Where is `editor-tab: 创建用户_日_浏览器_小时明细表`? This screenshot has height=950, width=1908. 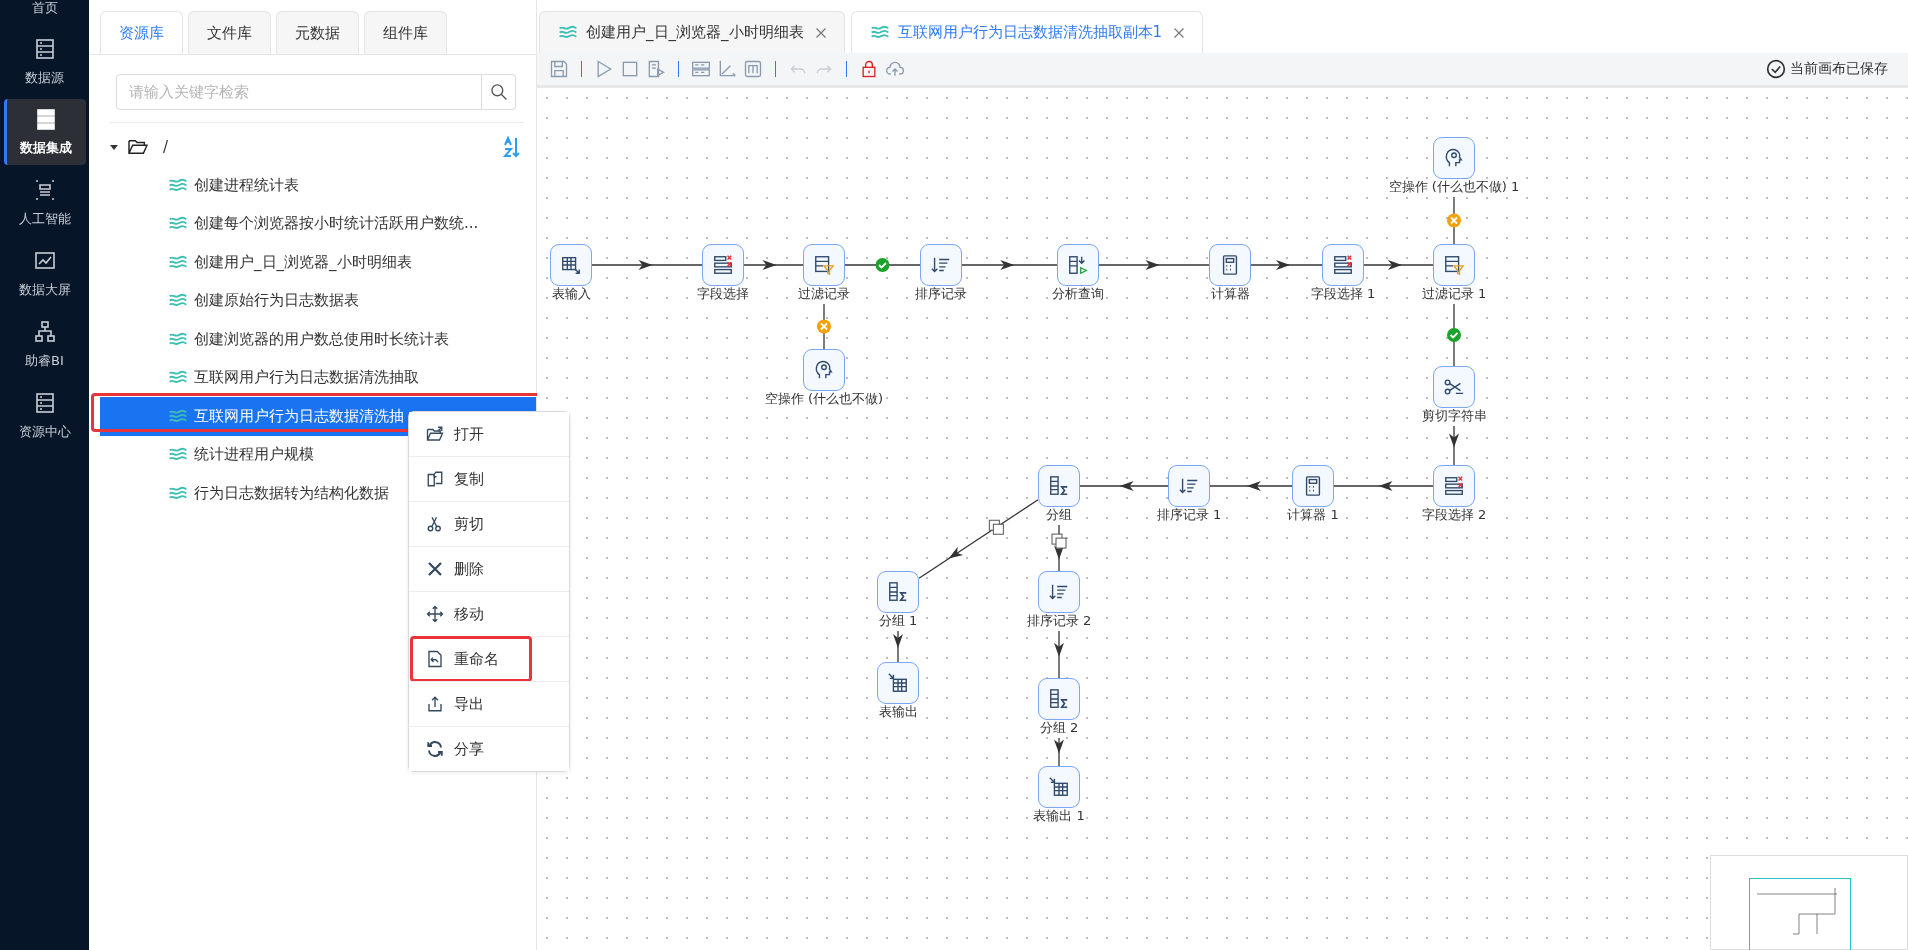
editor-tab: 创建用户_日_浏览器_小时明细表 is located at coordinates (692, 32).